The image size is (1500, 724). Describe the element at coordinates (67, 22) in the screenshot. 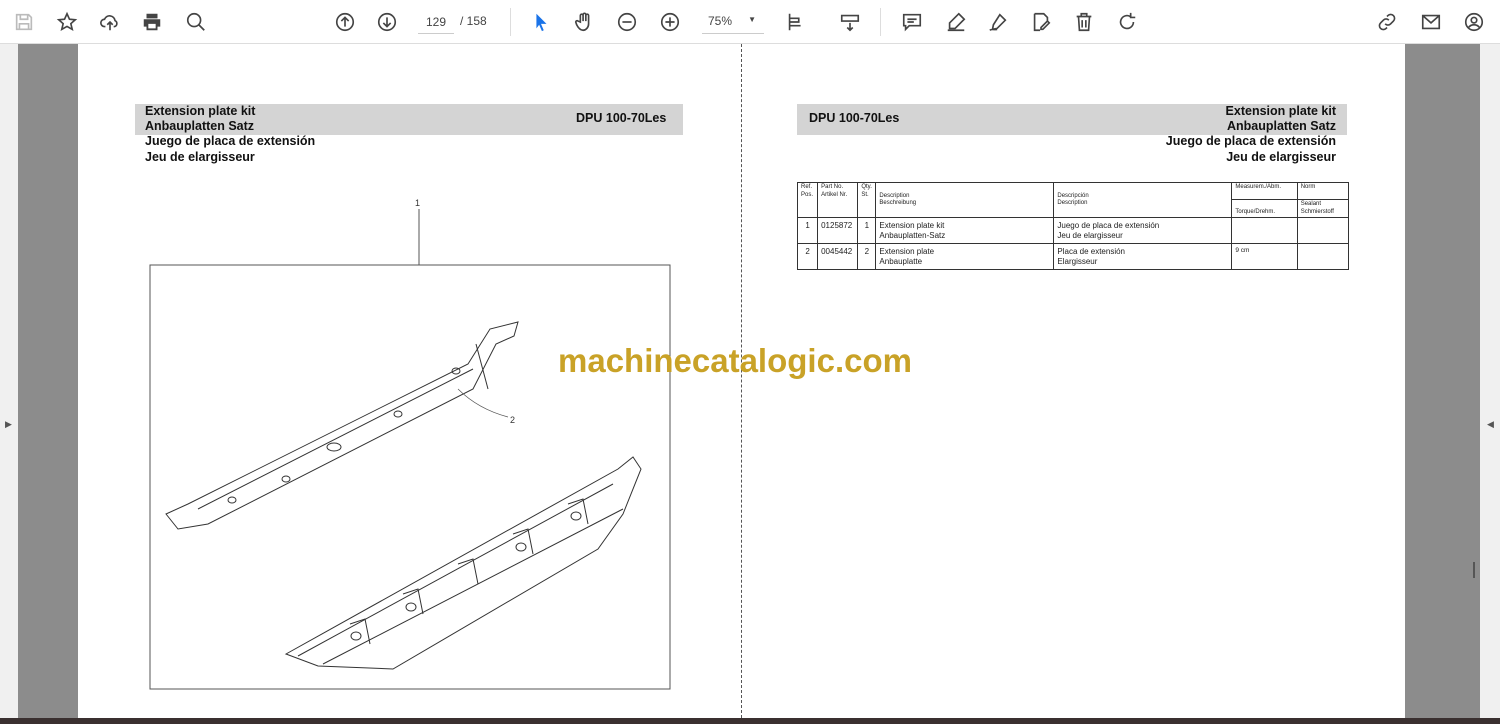

I see `bookmark-star-icon` at that location.